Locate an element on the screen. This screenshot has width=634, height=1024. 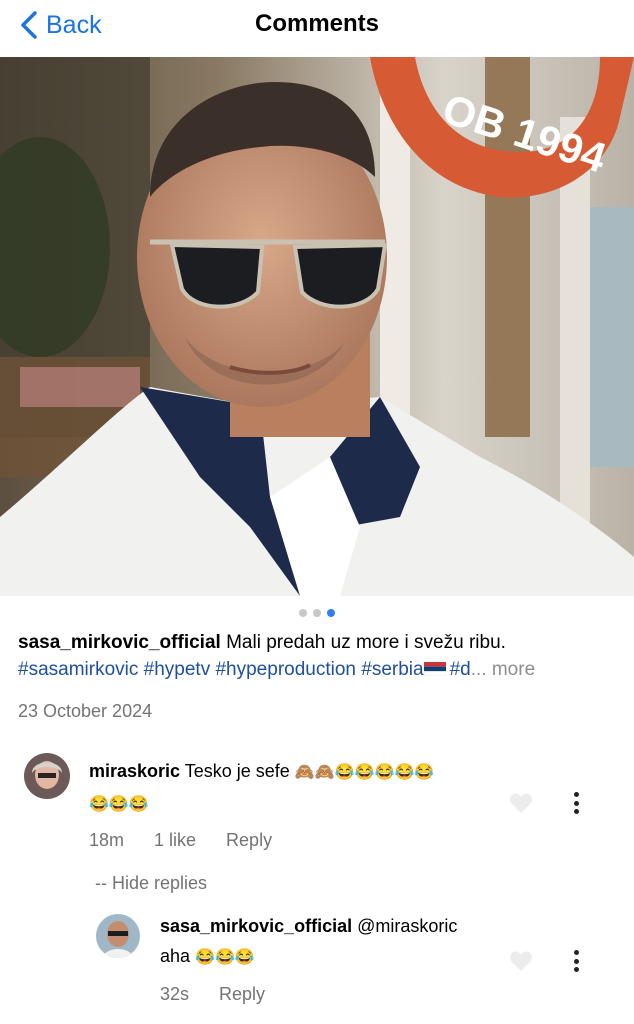
comment-body: miraskoric Tesko je sefe 🙈🙈😂😂😂😂😂 😂😂😂 is located at coordinates (261, 788).